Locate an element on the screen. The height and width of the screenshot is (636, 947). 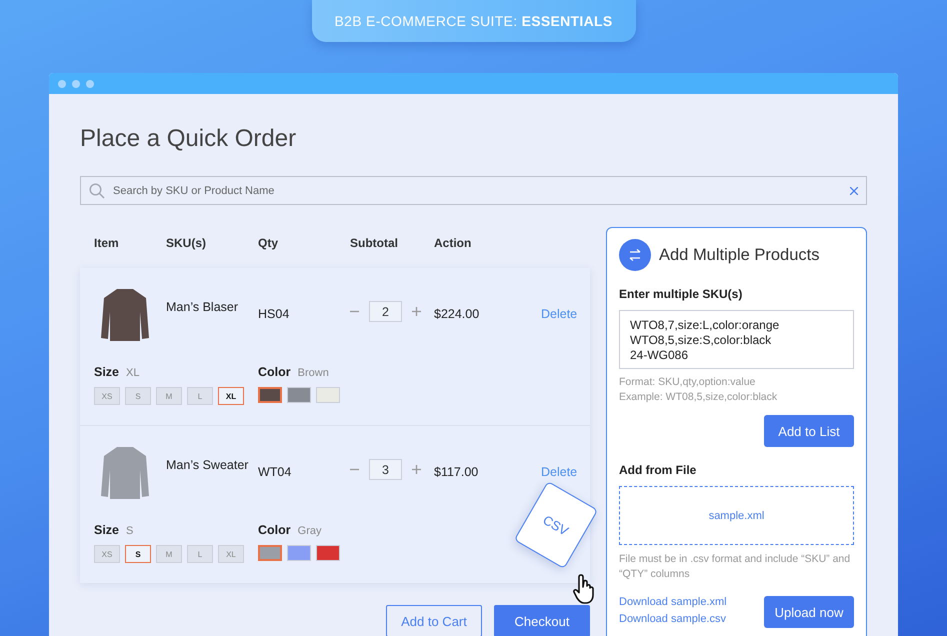
file-drop-zone: sample.xml is located at coordinates (736, 515).